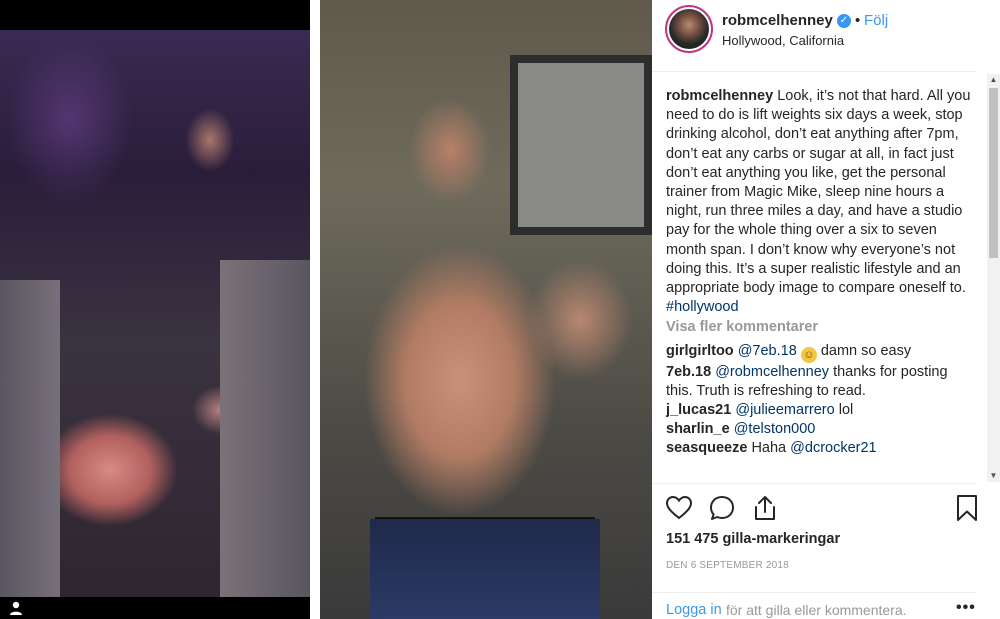 The width and height of the screenshot is (1000, 619). What do you see at coordinates (698, 410) in the screenshot?
I see `comment-username: j_lucas21` at bounding box center [698, 410].